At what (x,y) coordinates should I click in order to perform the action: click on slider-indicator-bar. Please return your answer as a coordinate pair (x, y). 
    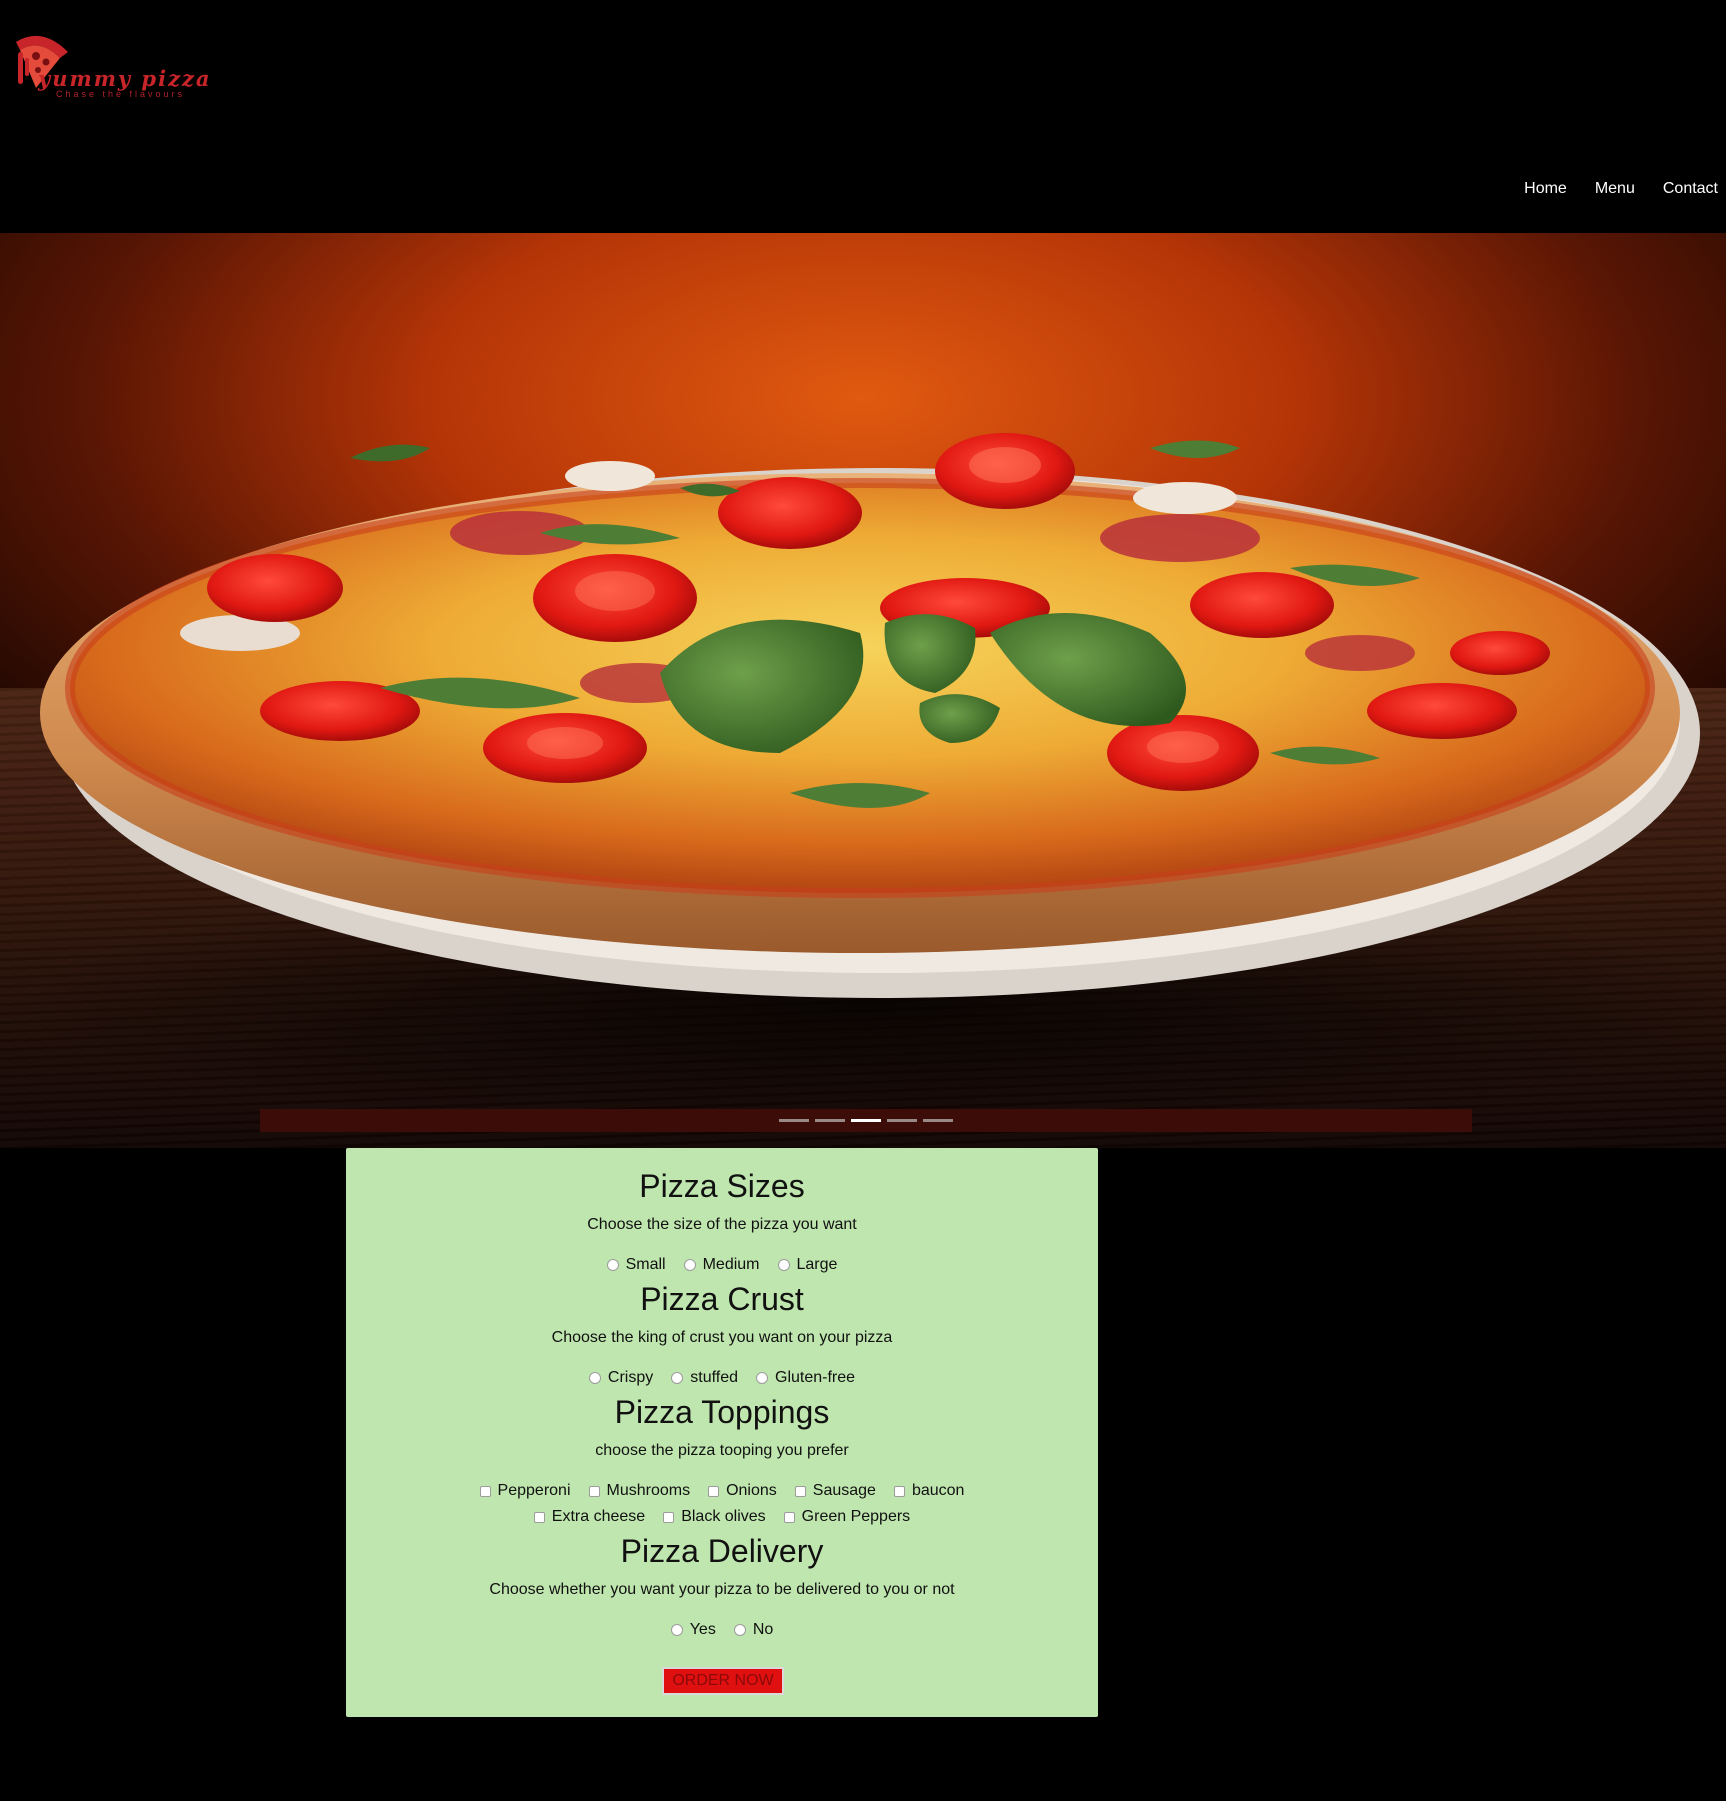
    Looking at the image, I should click on (866, 1120).